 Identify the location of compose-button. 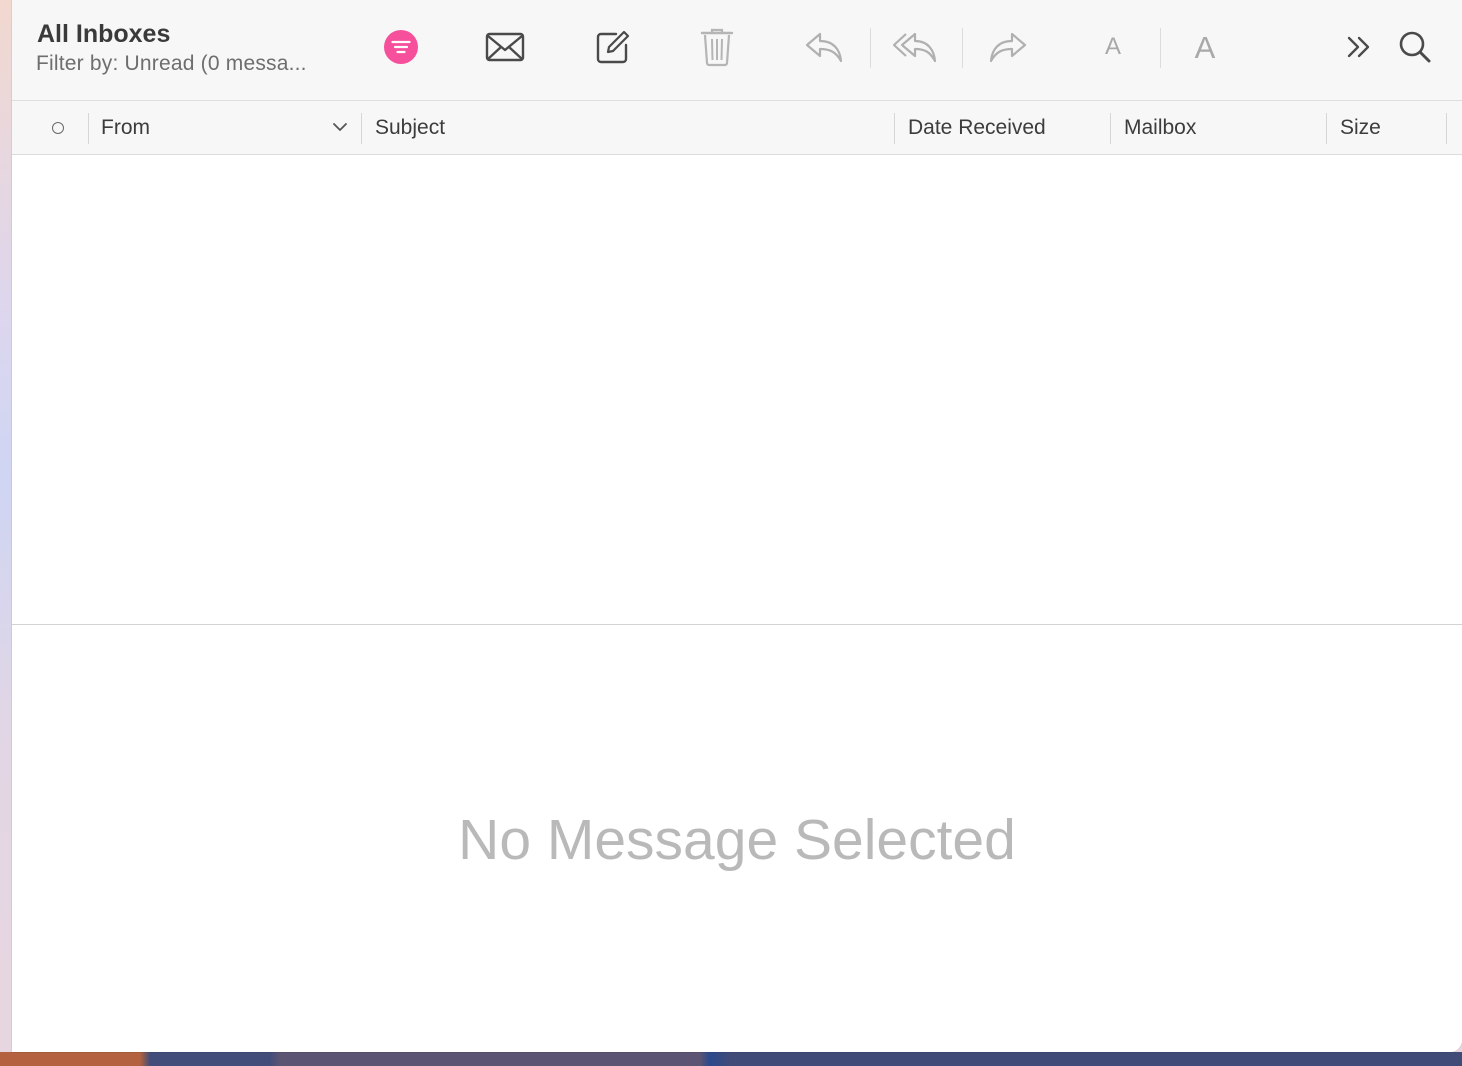
(613, 47).